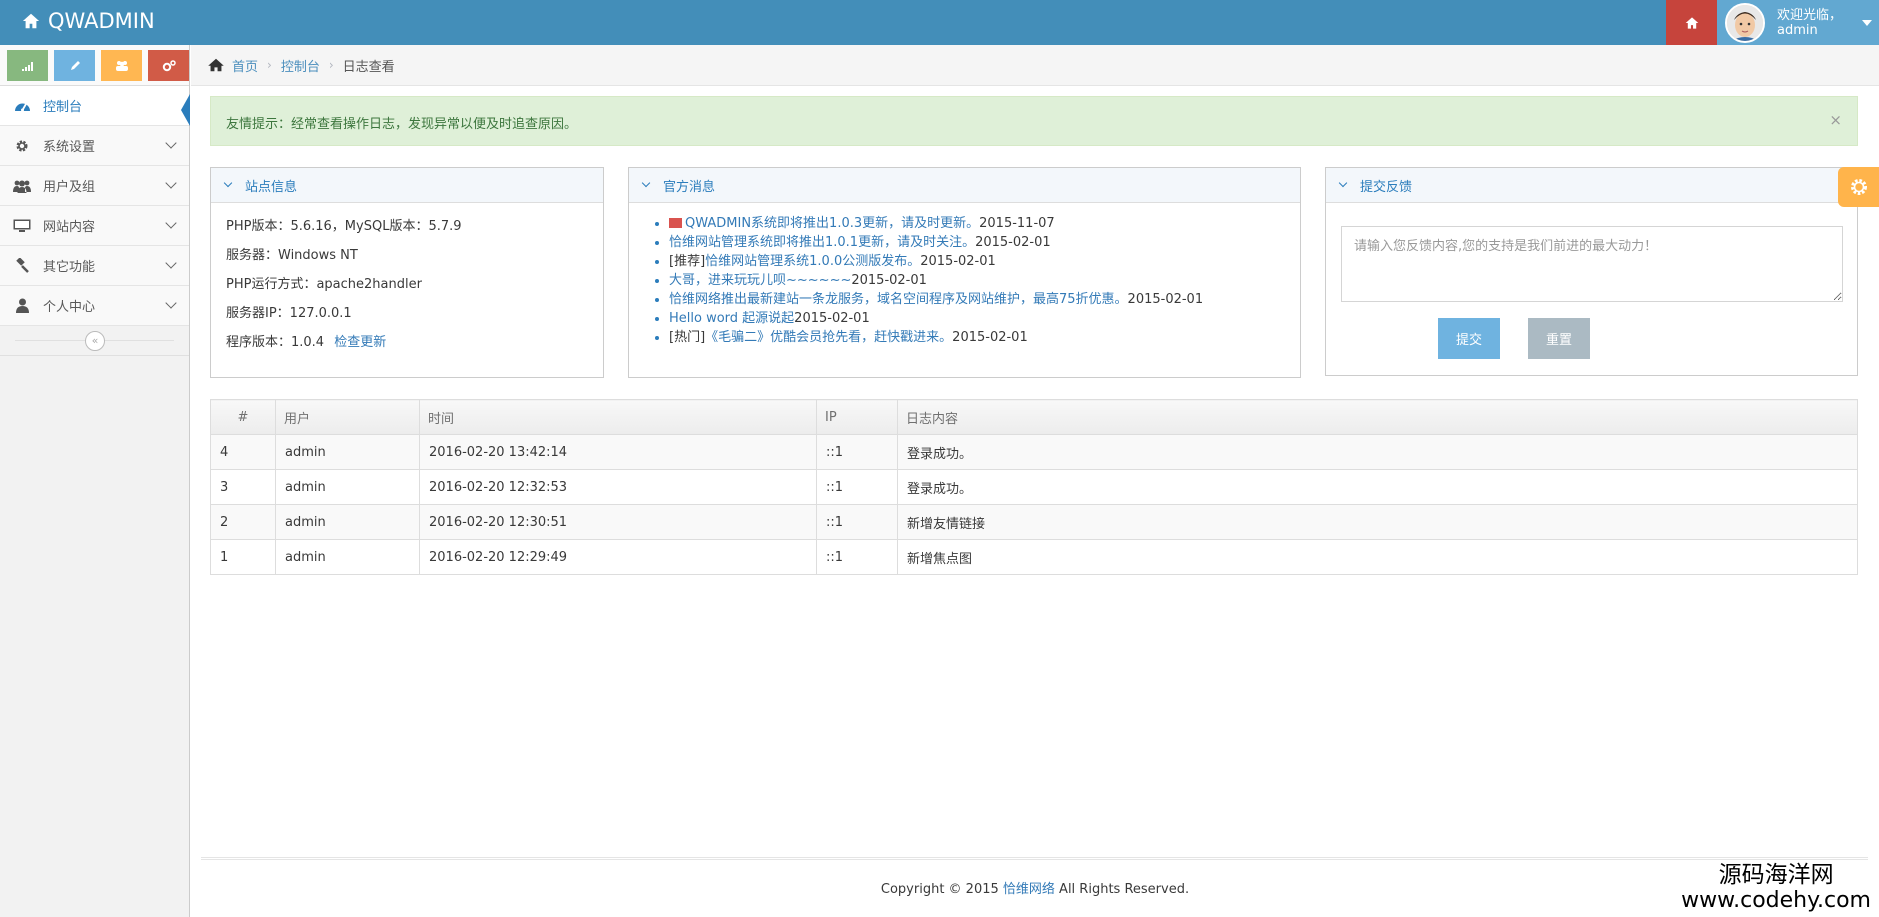  What do you see at coordinates (245, 65) in the screenshot?
I see `breadcrumb-home-link: 首页` at bounding box center [245, 65].